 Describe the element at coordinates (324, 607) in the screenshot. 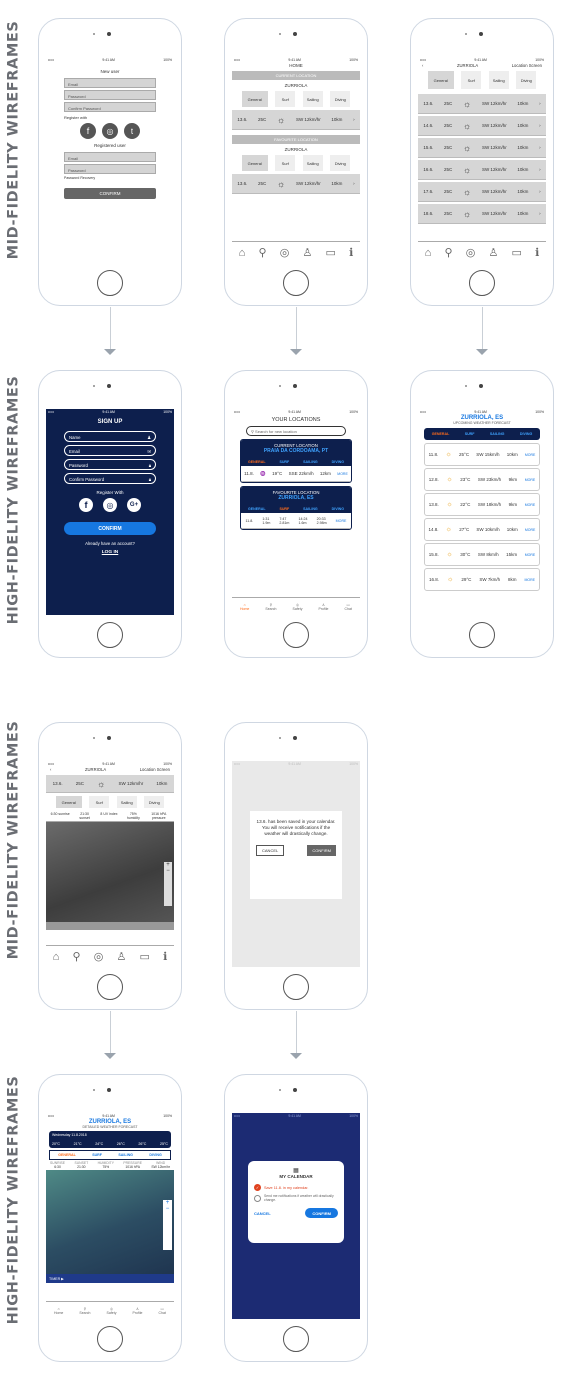

I see `nav-profile: ♙ Profile` at that location.